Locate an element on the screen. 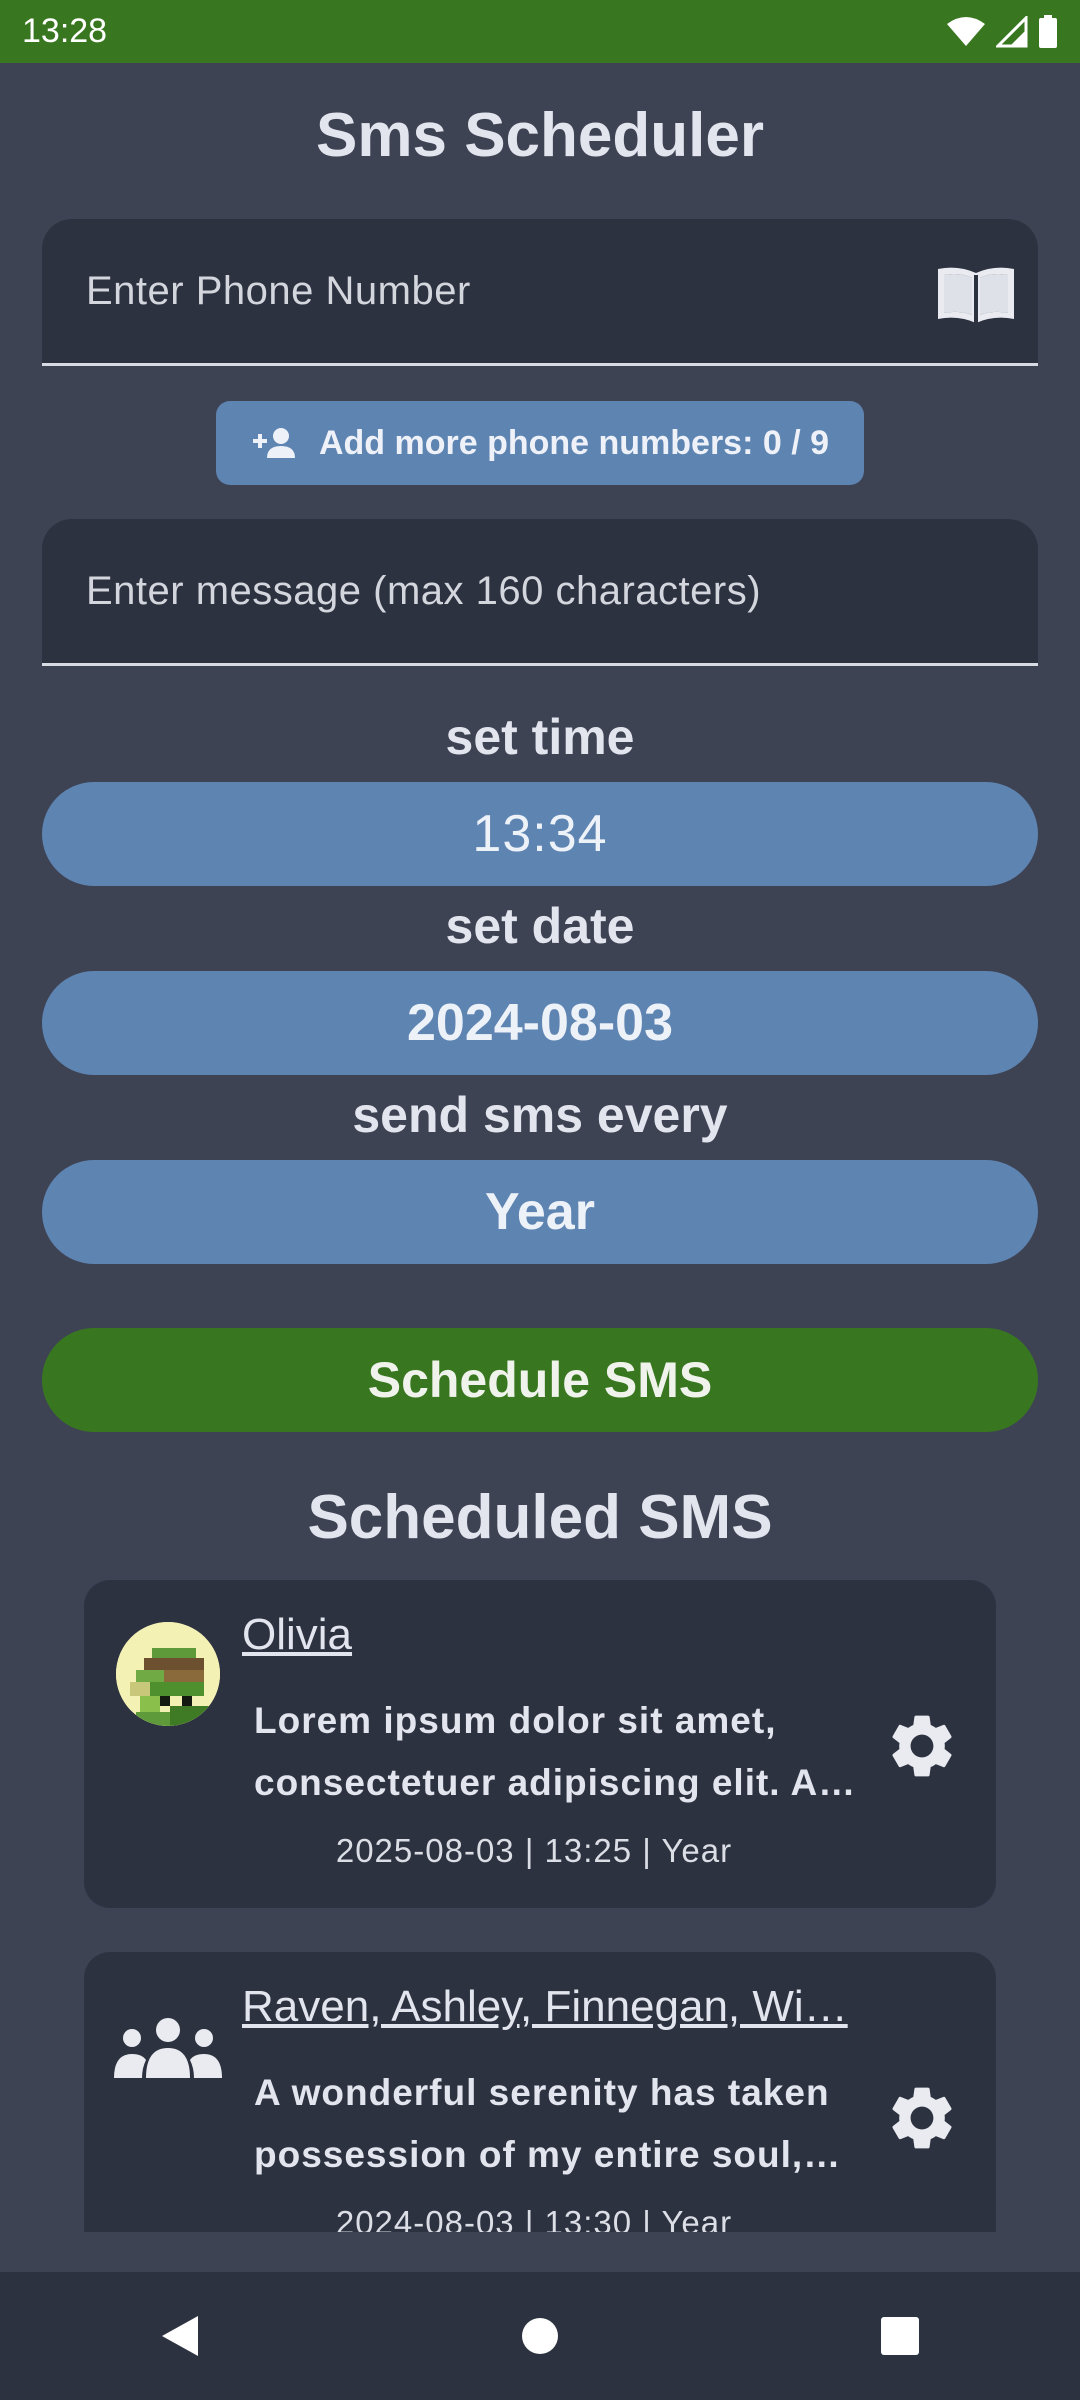  repeat-interval-button: Year is located at coordinates (540, 1212).